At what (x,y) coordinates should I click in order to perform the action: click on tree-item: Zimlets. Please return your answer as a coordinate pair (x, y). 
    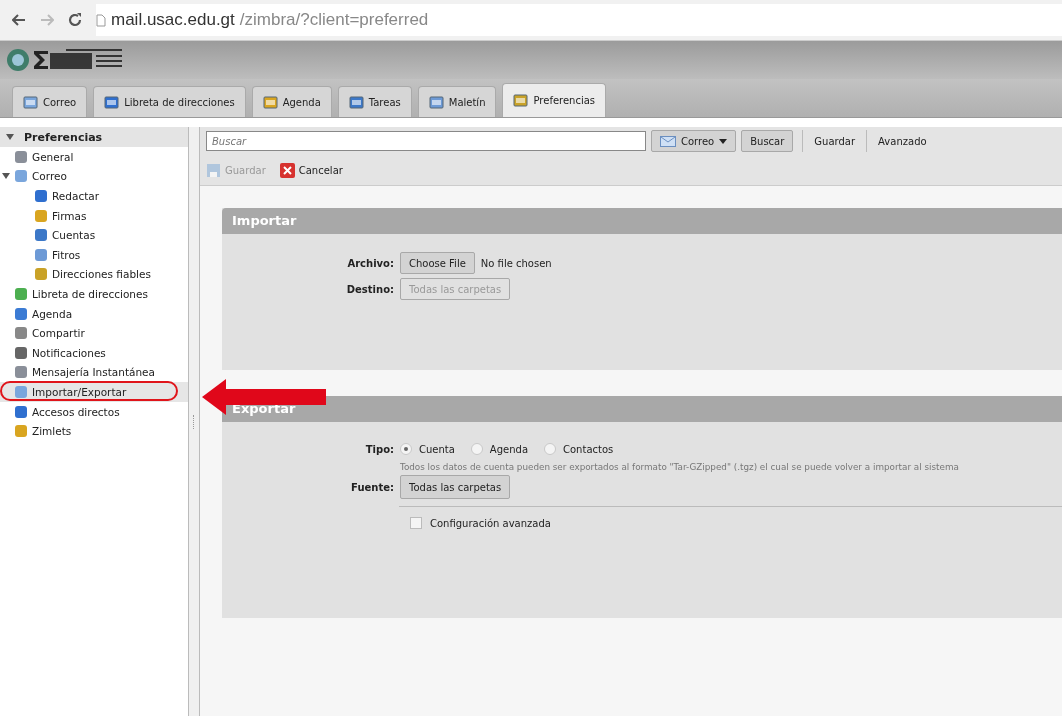
    Looking at the image, I should click on (94, 431).